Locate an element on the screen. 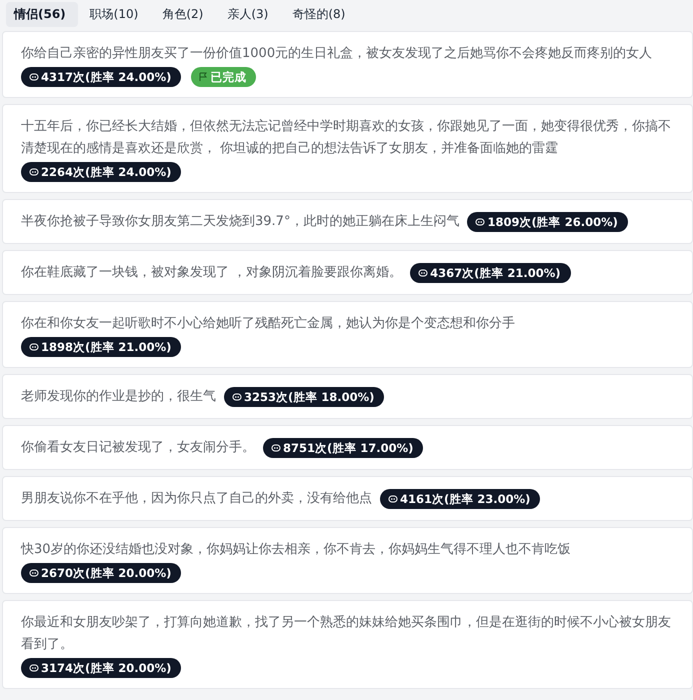 This screenshot has height=700, width=693. stats-badge: 4367次(胜率 21.00%) is located at coordinates (490, 273).